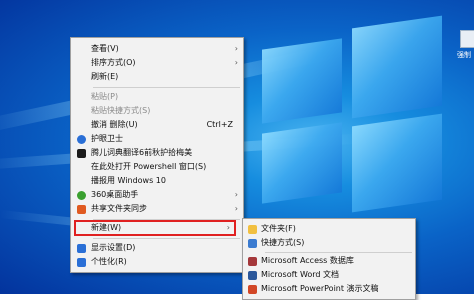 Image resolution: width=474 pixels, height=300 pixels. I want to click on desktop-shortcut-label: 强制, so click(464, 55).